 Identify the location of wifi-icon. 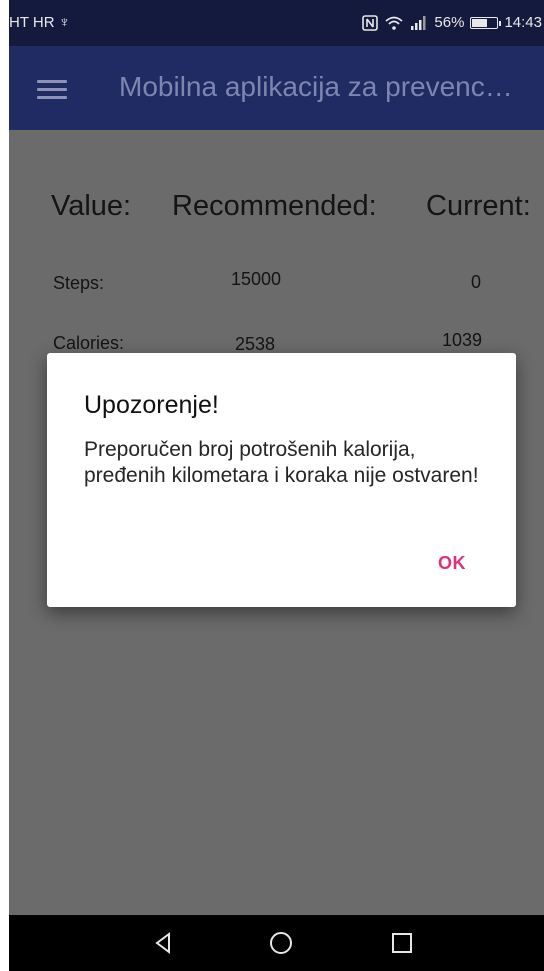
(394, 23).